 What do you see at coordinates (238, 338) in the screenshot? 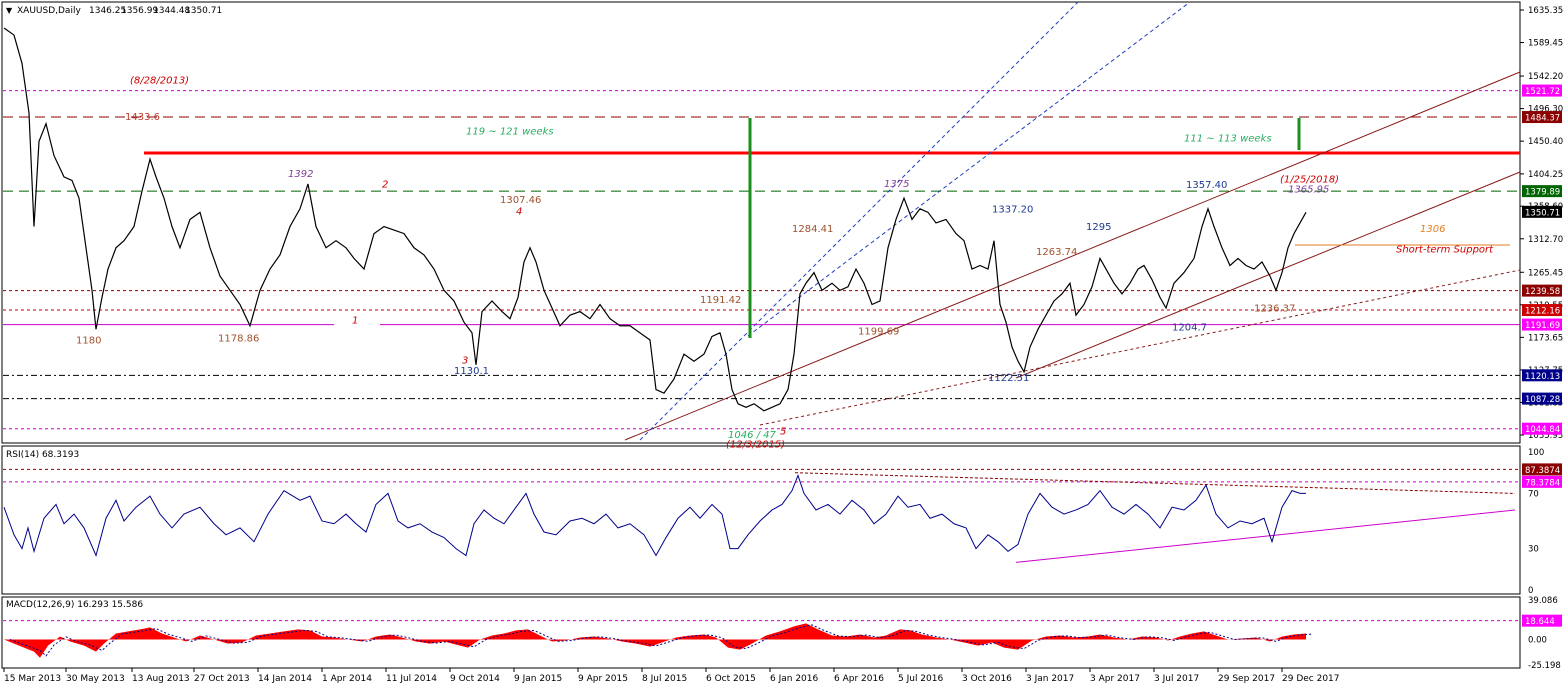
I see `price-label-p-1178: 1178.86` at bounding box center [238, 338].